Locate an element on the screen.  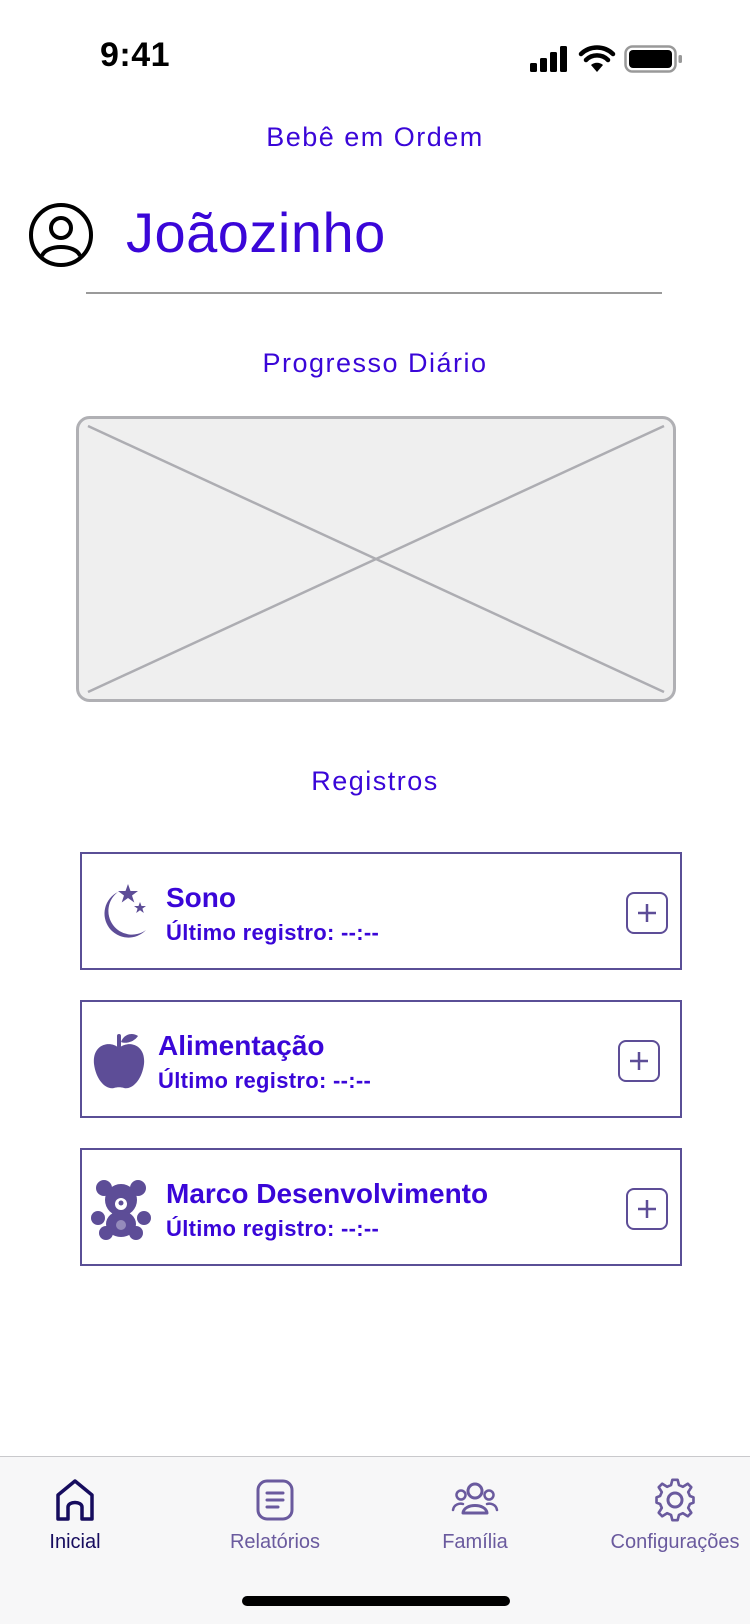
app-title: Bebê em Ordem is located at coordinates (375, 137).